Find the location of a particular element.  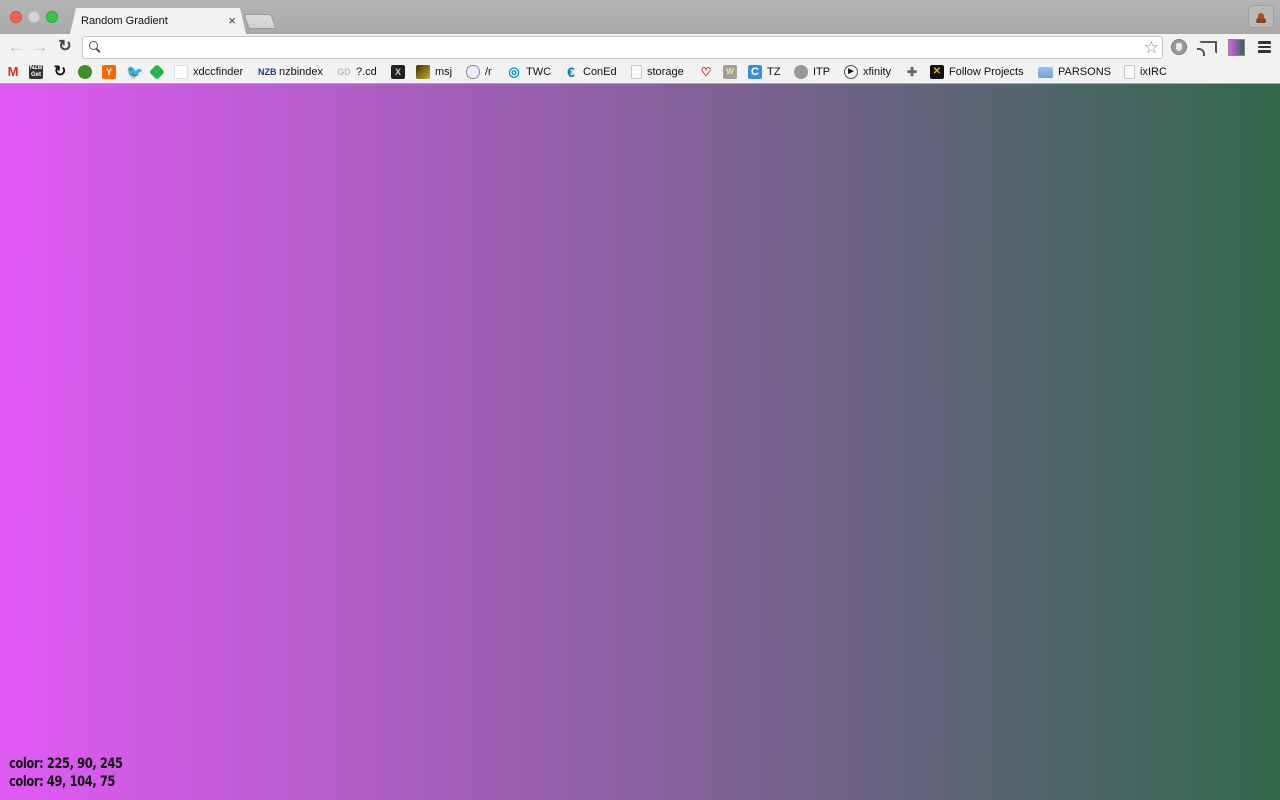

blank-page-icon is located at coordinates (181, 72).